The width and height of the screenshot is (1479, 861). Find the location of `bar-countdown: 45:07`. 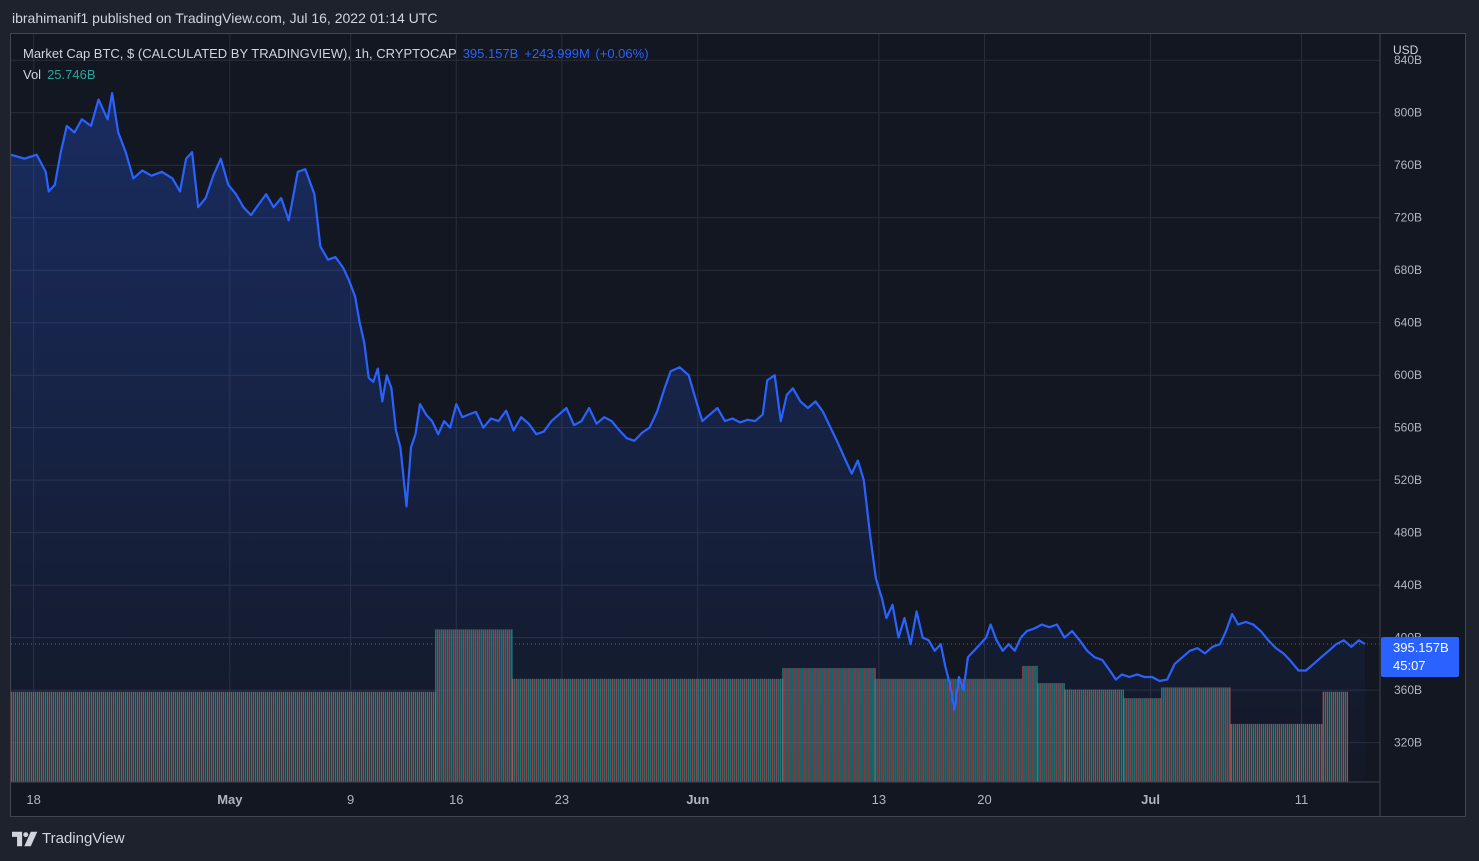

bar-countdown: 45:07 is located at coordinates (1409, 665).